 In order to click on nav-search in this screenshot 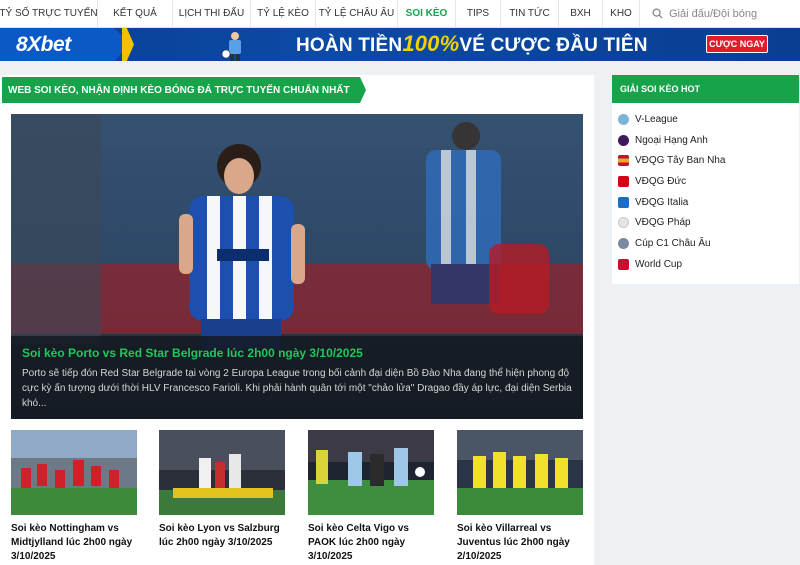, I will do `click(720, 13)`.